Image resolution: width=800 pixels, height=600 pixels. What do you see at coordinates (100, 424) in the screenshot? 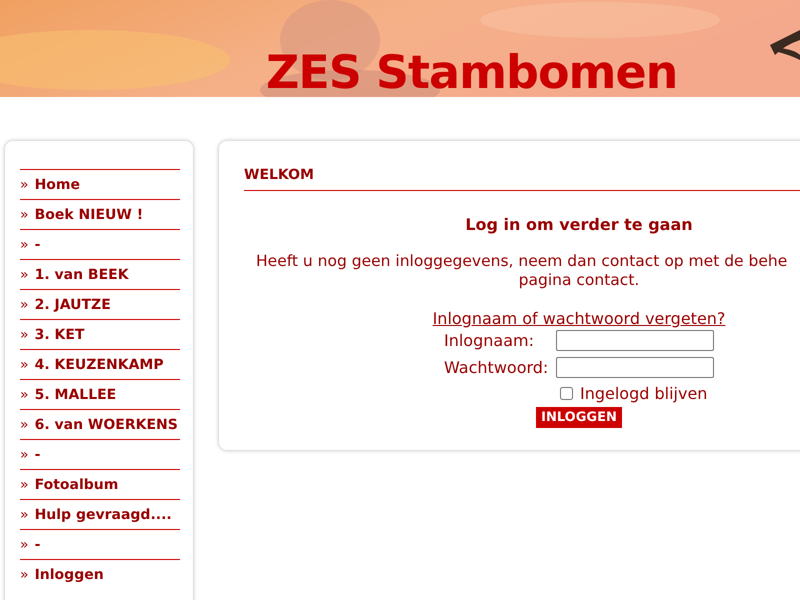
I see `sidebar-item: » 6. van WOERKENS` at bounding box center [100, 424].